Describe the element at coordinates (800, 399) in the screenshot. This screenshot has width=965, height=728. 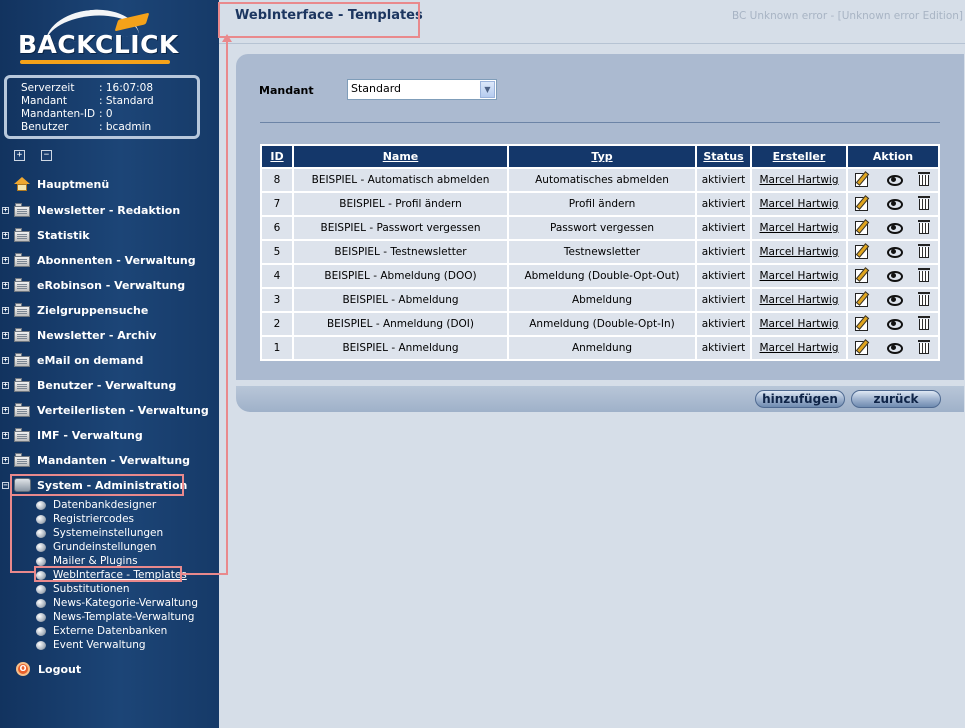
I see `add-button: hinzufügen` at that location.